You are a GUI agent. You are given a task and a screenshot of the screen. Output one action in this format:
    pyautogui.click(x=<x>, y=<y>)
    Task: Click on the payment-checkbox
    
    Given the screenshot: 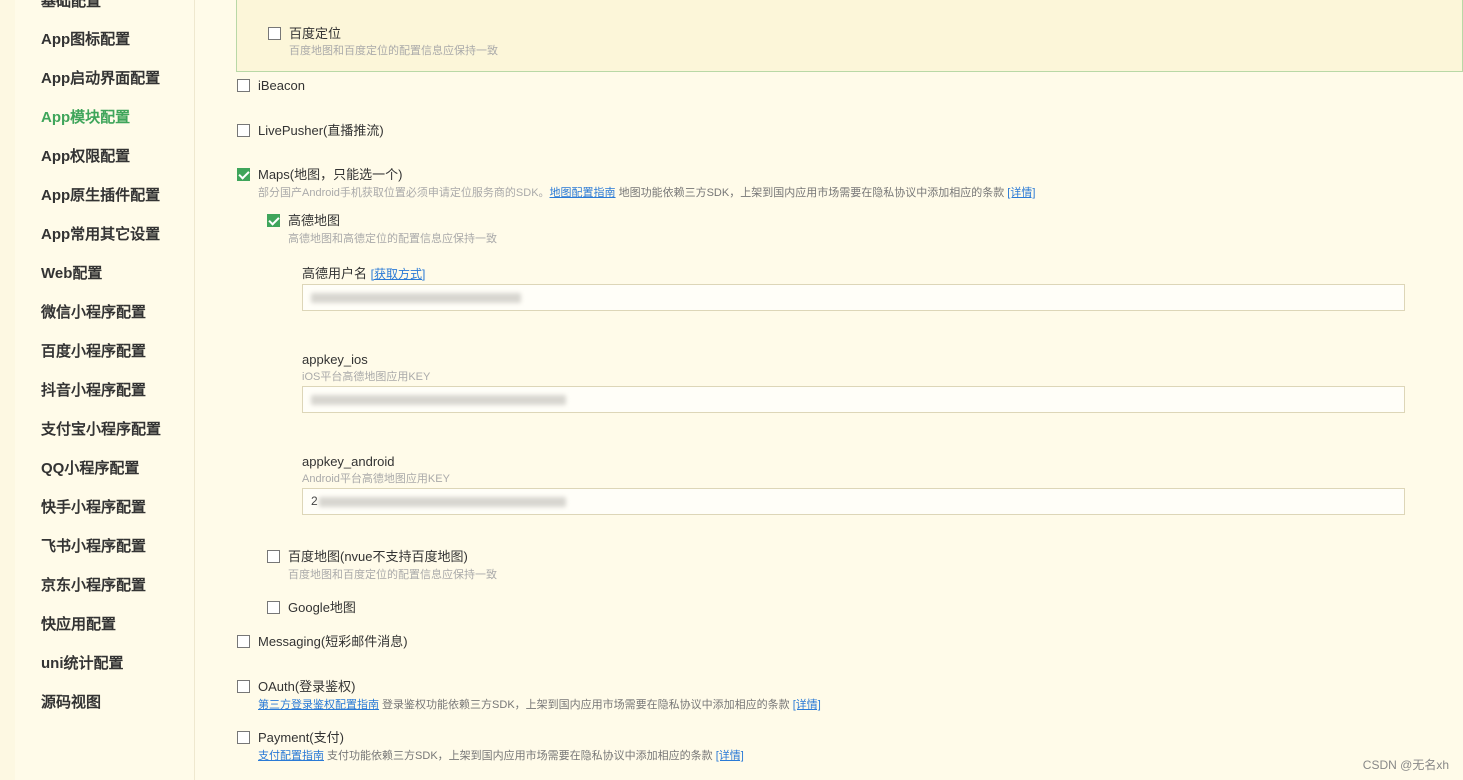 What is the action you would take?
    pyautogui.click(x=243, y=737)
    